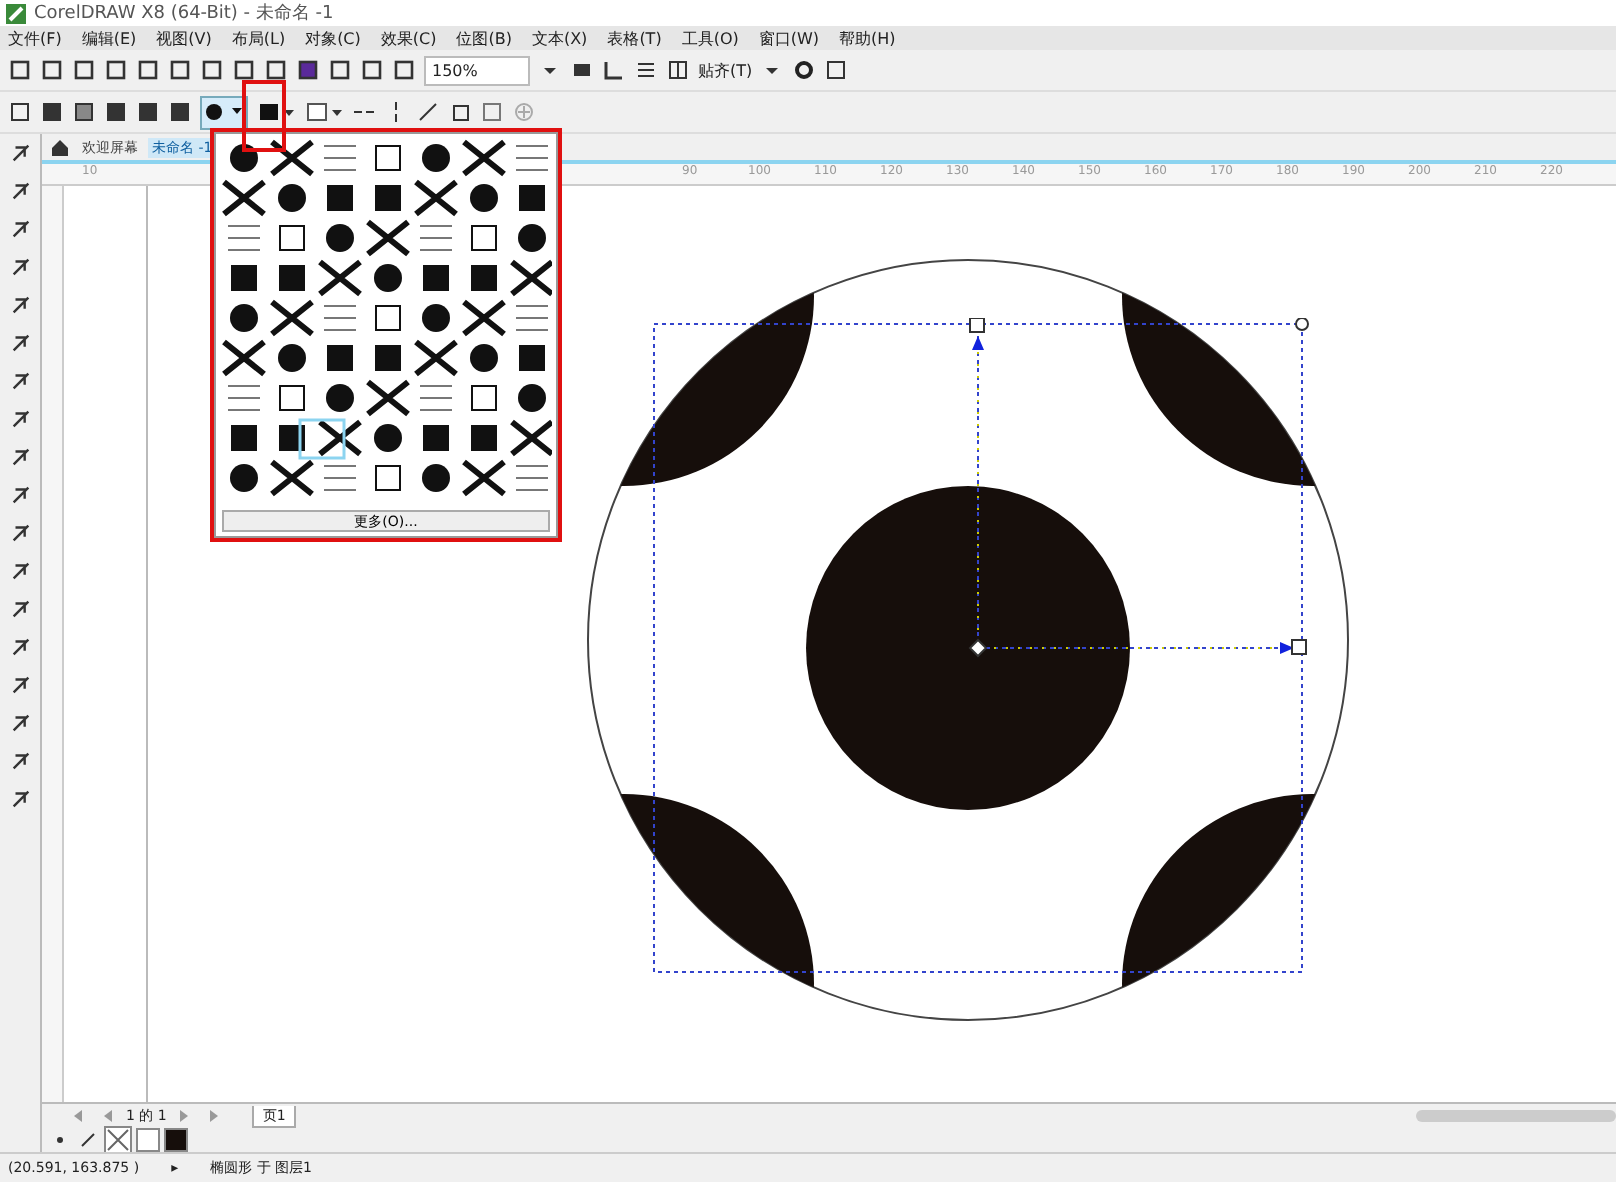 This screenshot has width=1616, height=1182. What do you see at coordinates (867, 38) in the screenshot?
I see `menu-item: 帮助(H)` at bounding box center [867, 38].